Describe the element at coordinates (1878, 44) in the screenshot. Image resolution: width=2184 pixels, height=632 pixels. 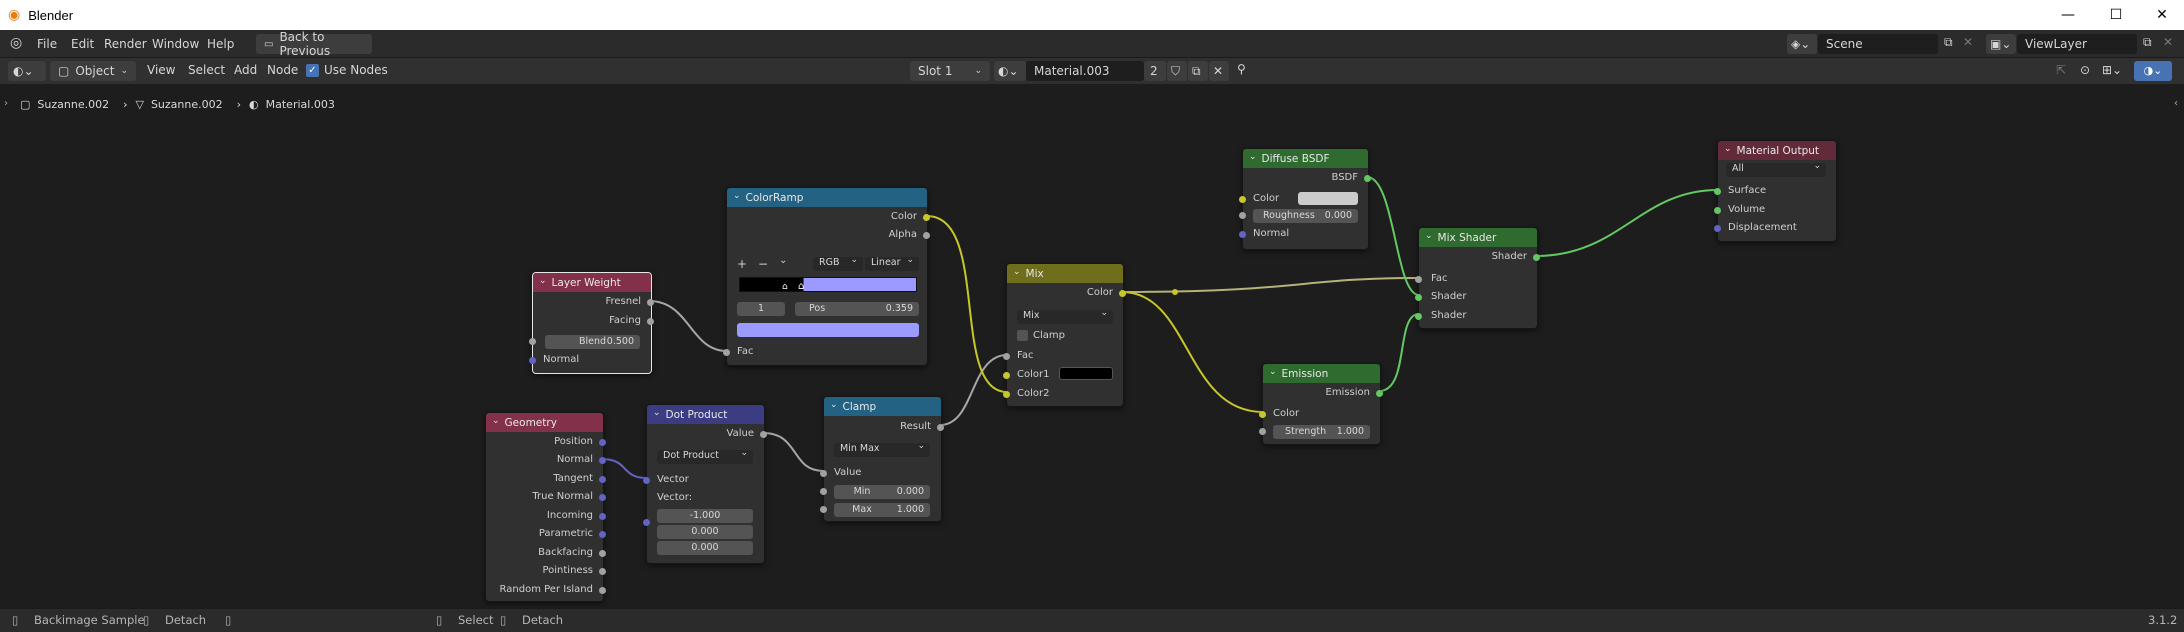
I see `scene-name-field: Scene` at that location.